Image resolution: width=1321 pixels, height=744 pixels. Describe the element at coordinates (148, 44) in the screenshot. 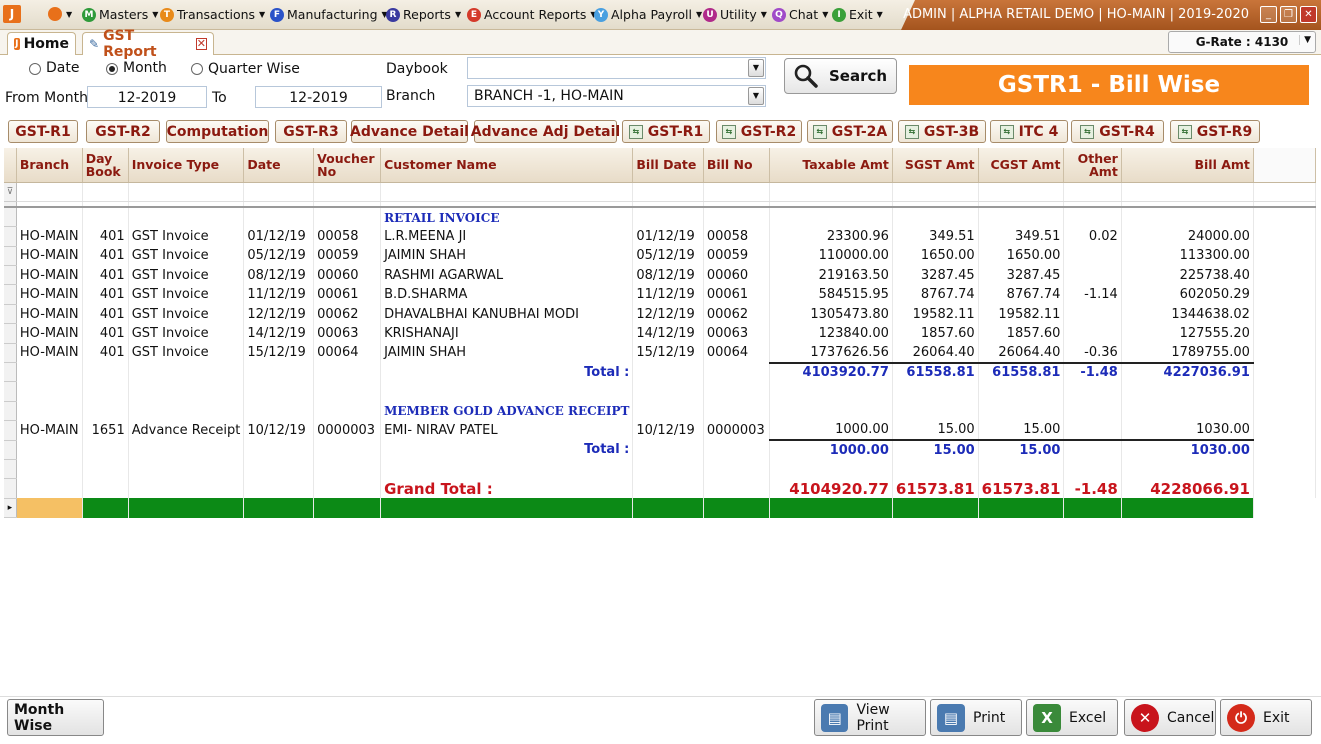

I see `tab-gst-report: ✎ GST Report ✕` at that location.